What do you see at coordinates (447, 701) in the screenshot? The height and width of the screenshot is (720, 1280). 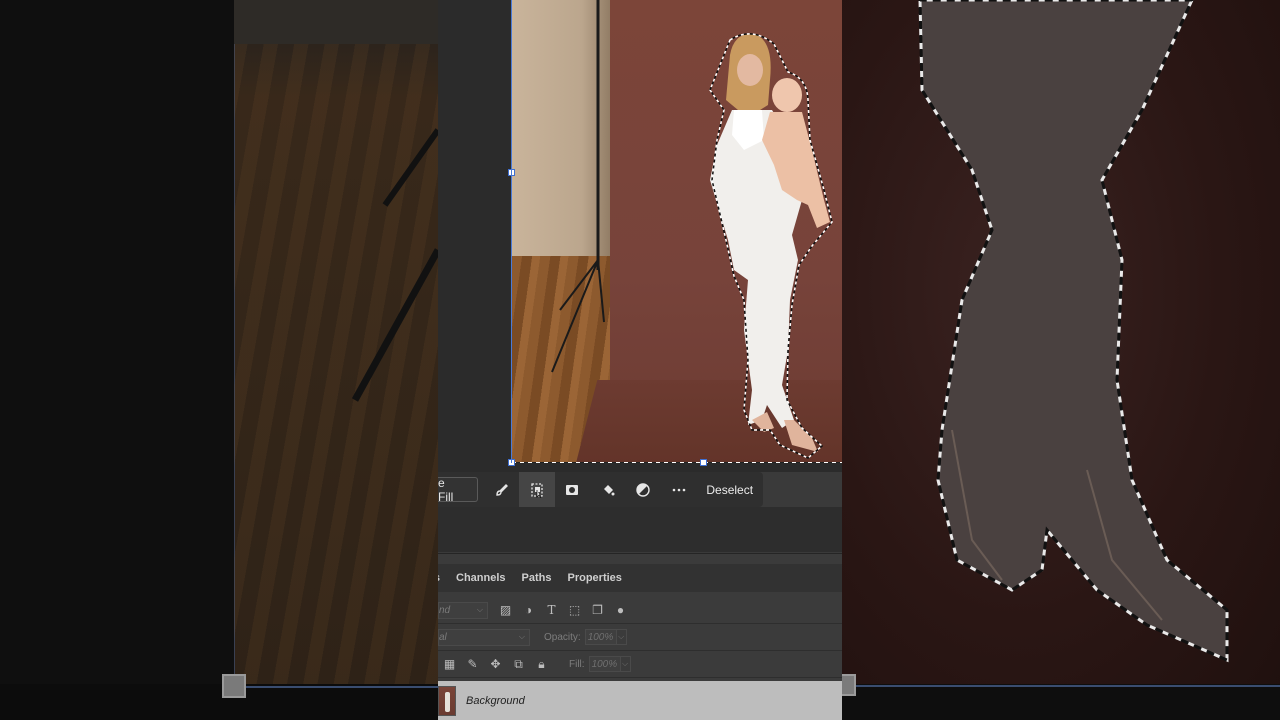 I see `layer-thumbnail` at bounding box center [447, 701].